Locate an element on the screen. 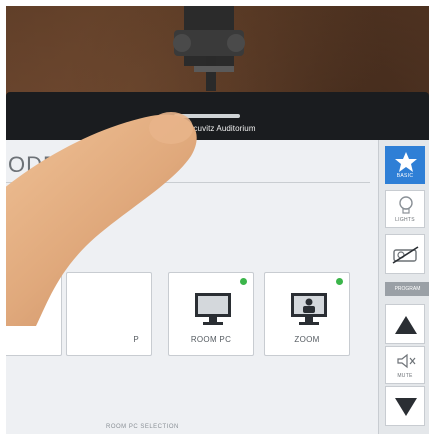  projector-off-button is located at coordinates (405, 254).